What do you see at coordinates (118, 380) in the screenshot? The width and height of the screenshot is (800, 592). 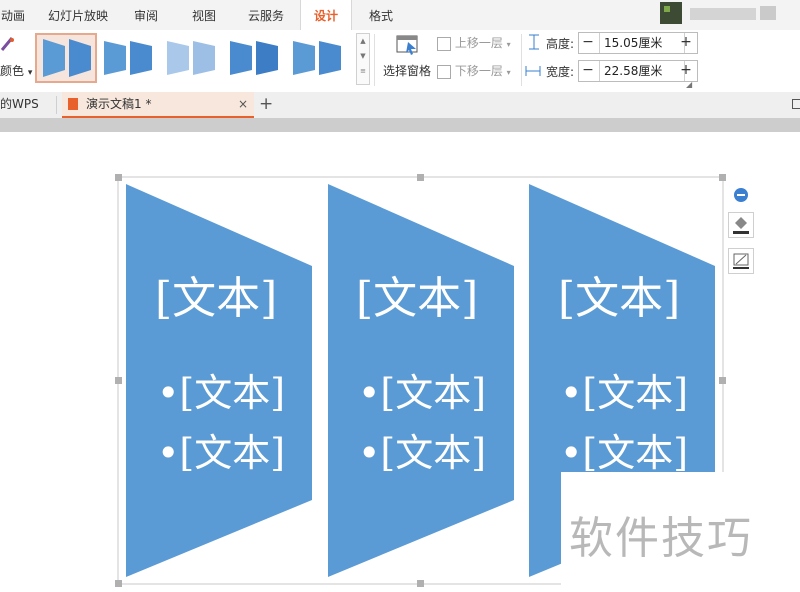 I see `resize-handle-left` at bounding box center [118, 380].